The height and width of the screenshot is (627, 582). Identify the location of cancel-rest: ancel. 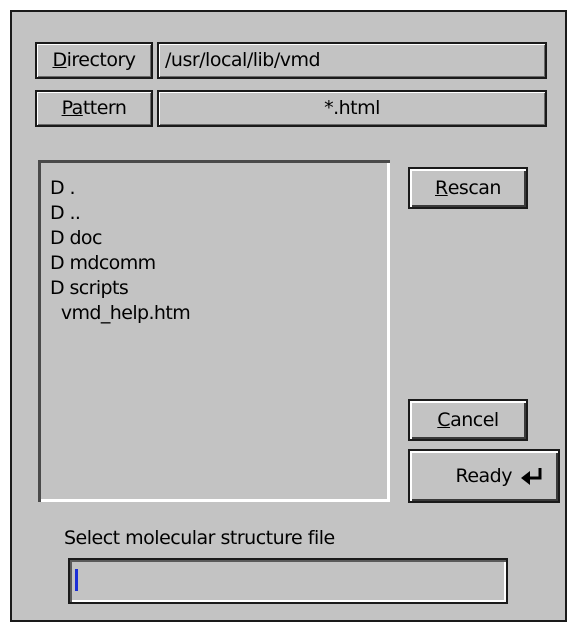
(474, 420).